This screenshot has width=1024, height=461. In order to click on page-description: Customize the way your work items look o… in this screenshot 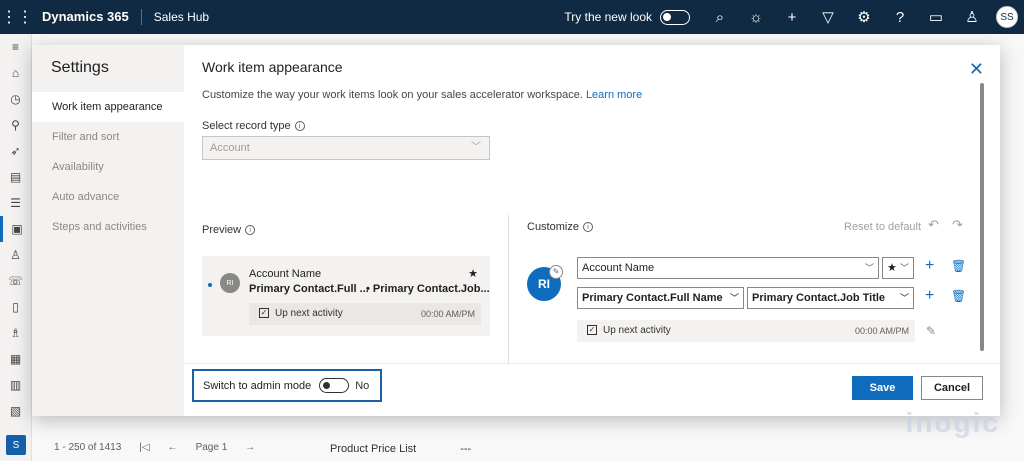, I will do `click(422, 95)`.